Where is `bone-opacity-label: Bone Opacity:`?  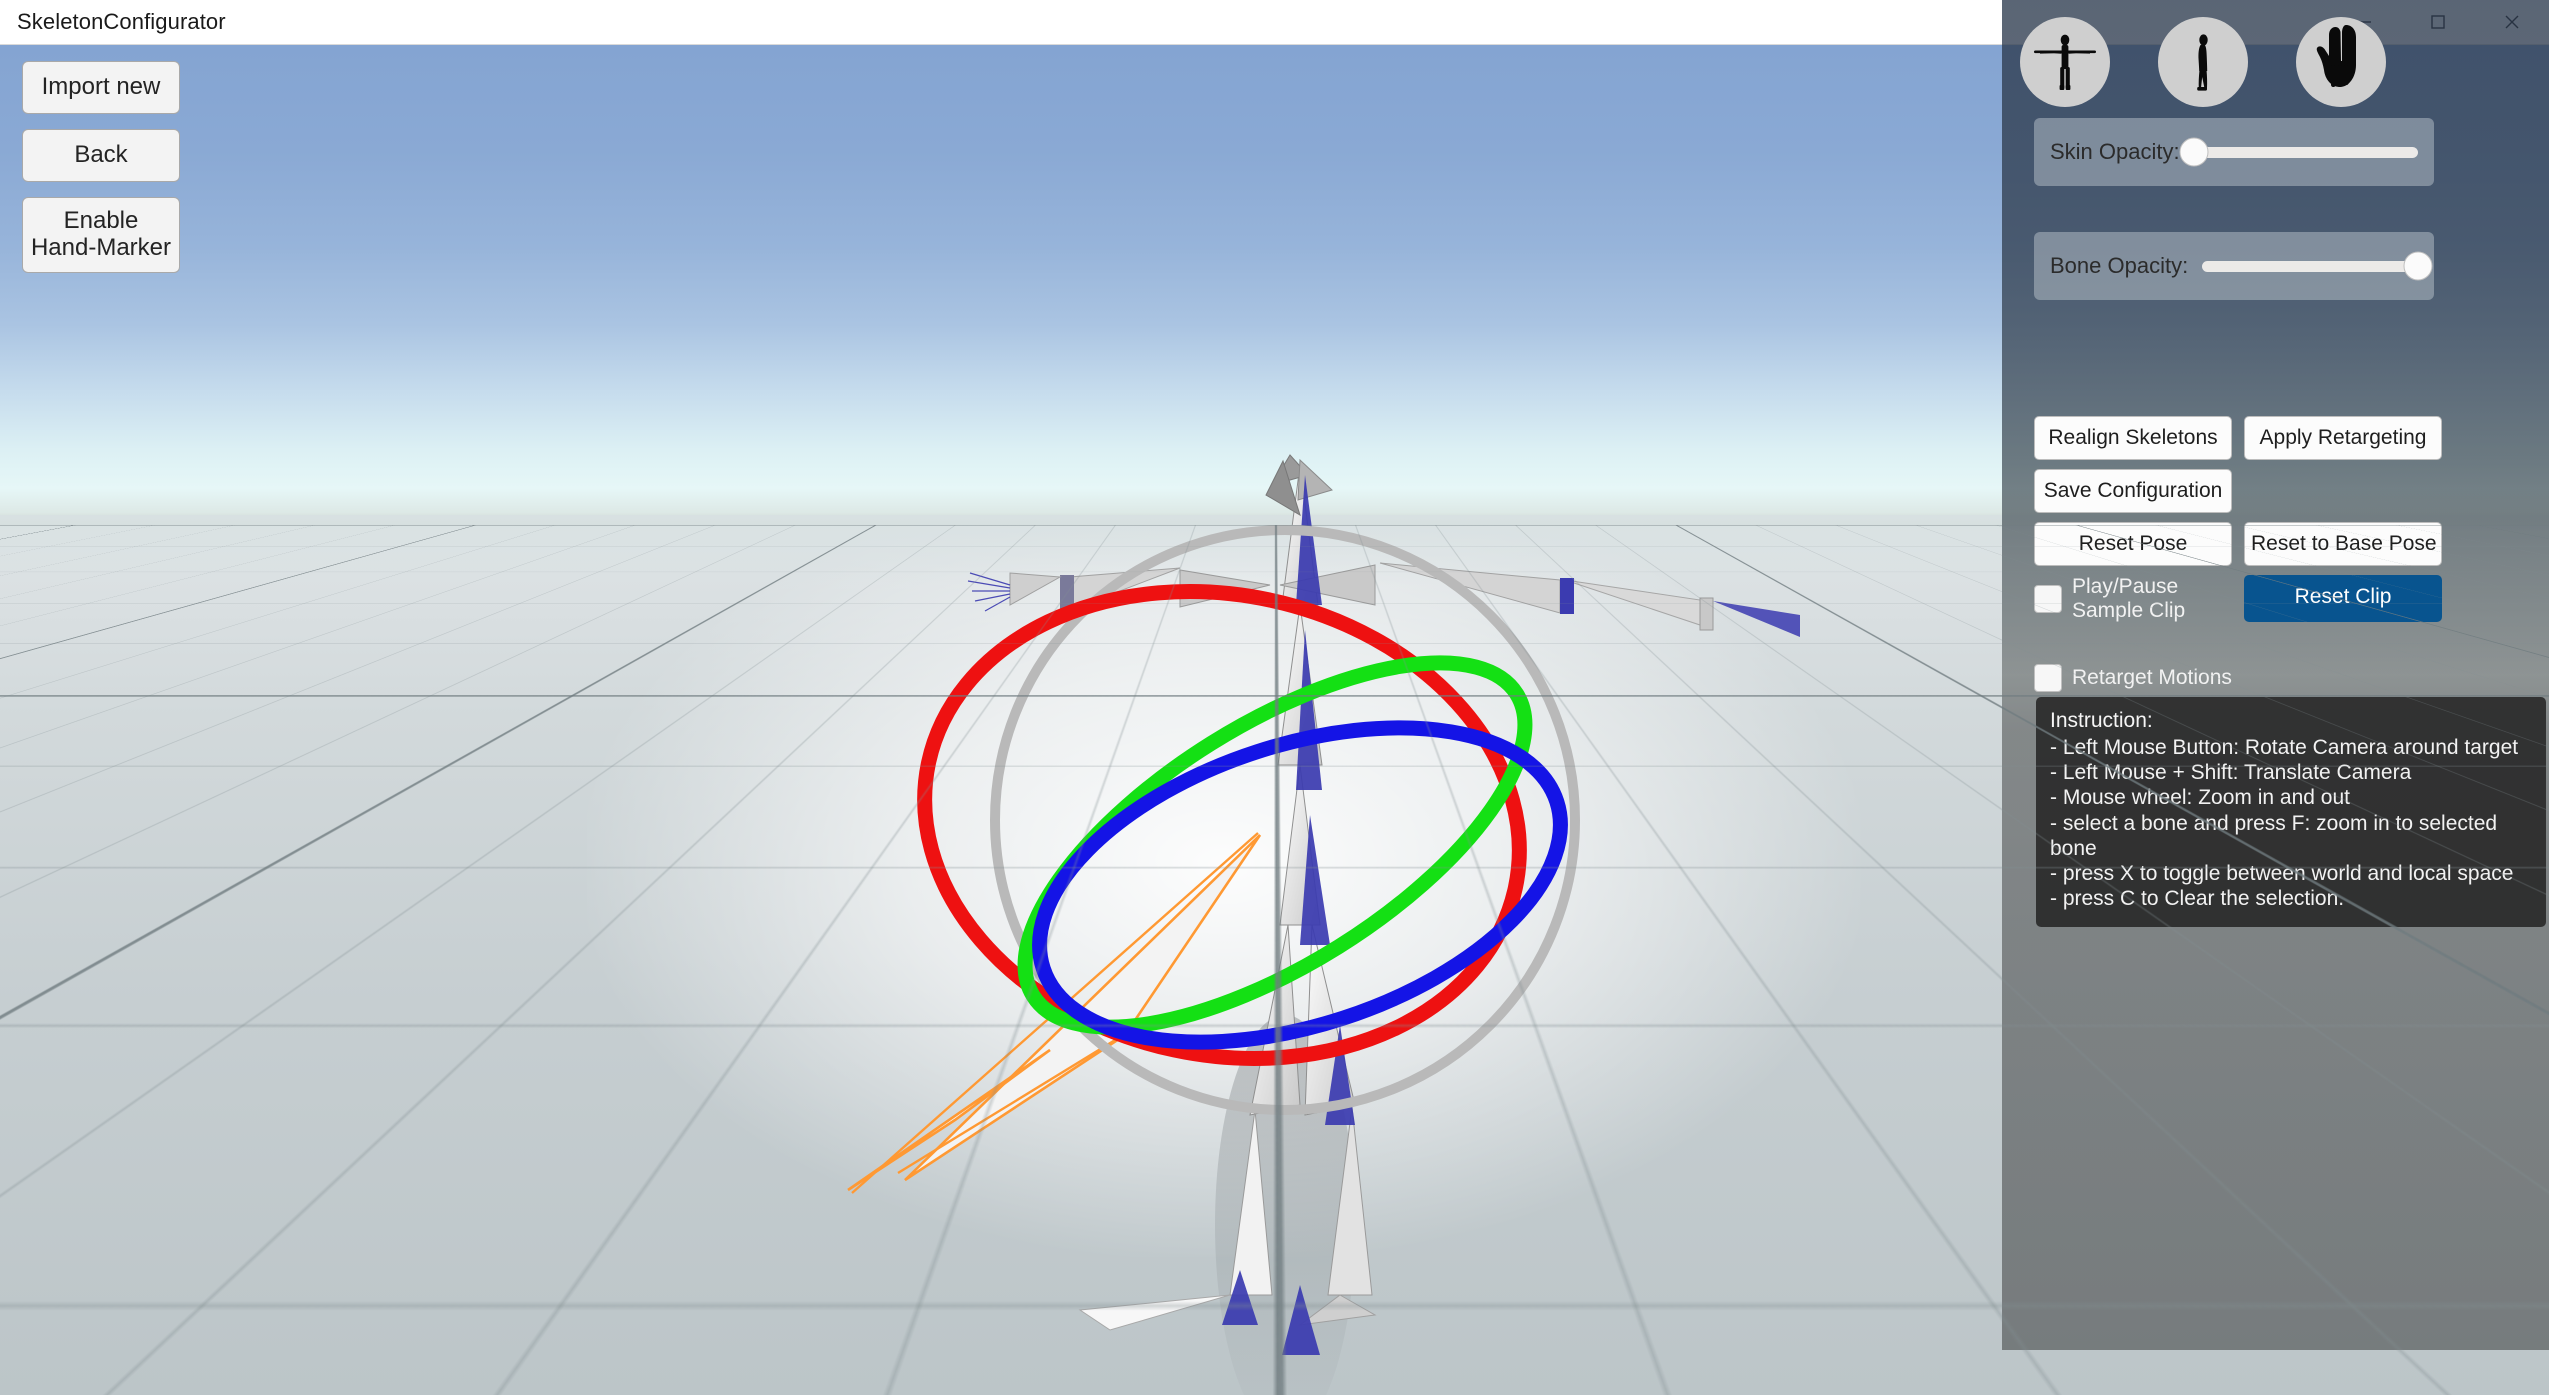
bone-opacity-label: Bone Opacity: is located at coordinates (2119, 265).